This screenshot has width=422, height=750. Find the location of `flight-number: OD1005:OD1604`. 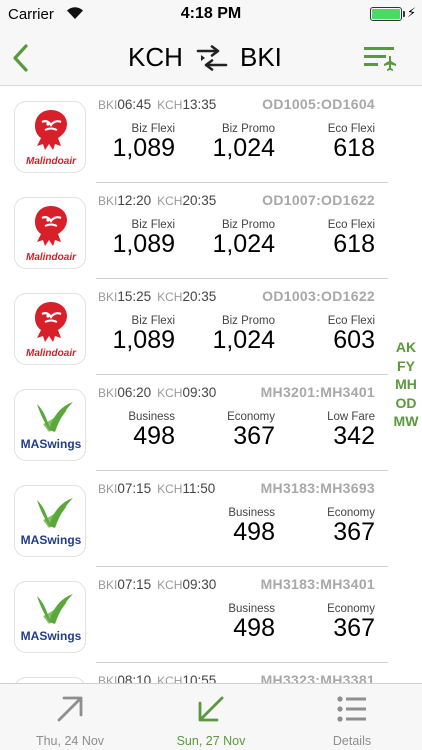

flight-number: OD1005:OD1604 is located at coordinates (318, 104).